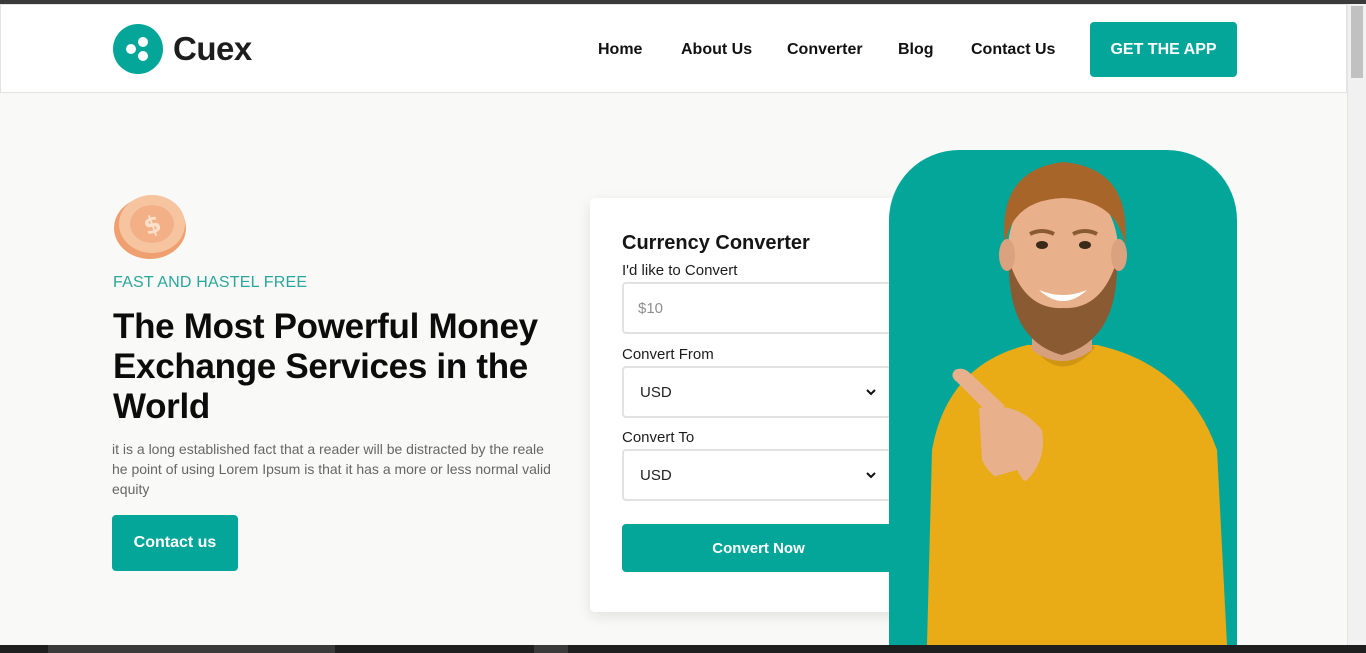 The height and width of the screenshot is (653, 1366). I want to click on convert-now-button: Convert Now, so click(758, 548).